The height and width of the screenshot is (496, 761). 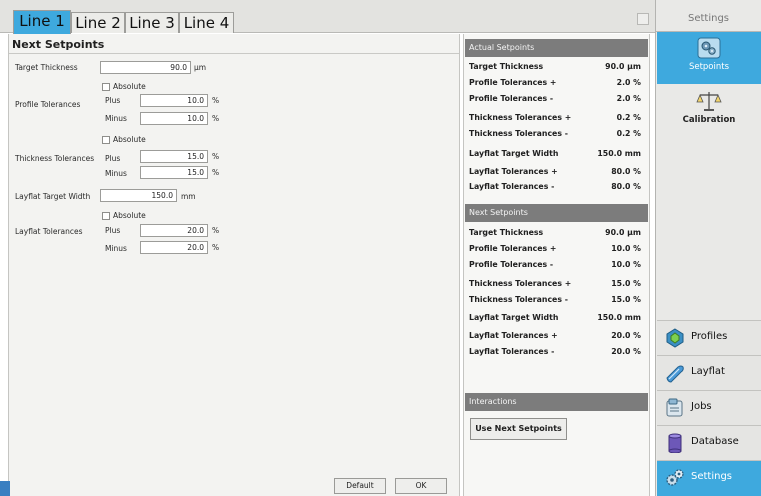 I want to click on thickness-minus-label: Minus, so click(x=116, y=173).